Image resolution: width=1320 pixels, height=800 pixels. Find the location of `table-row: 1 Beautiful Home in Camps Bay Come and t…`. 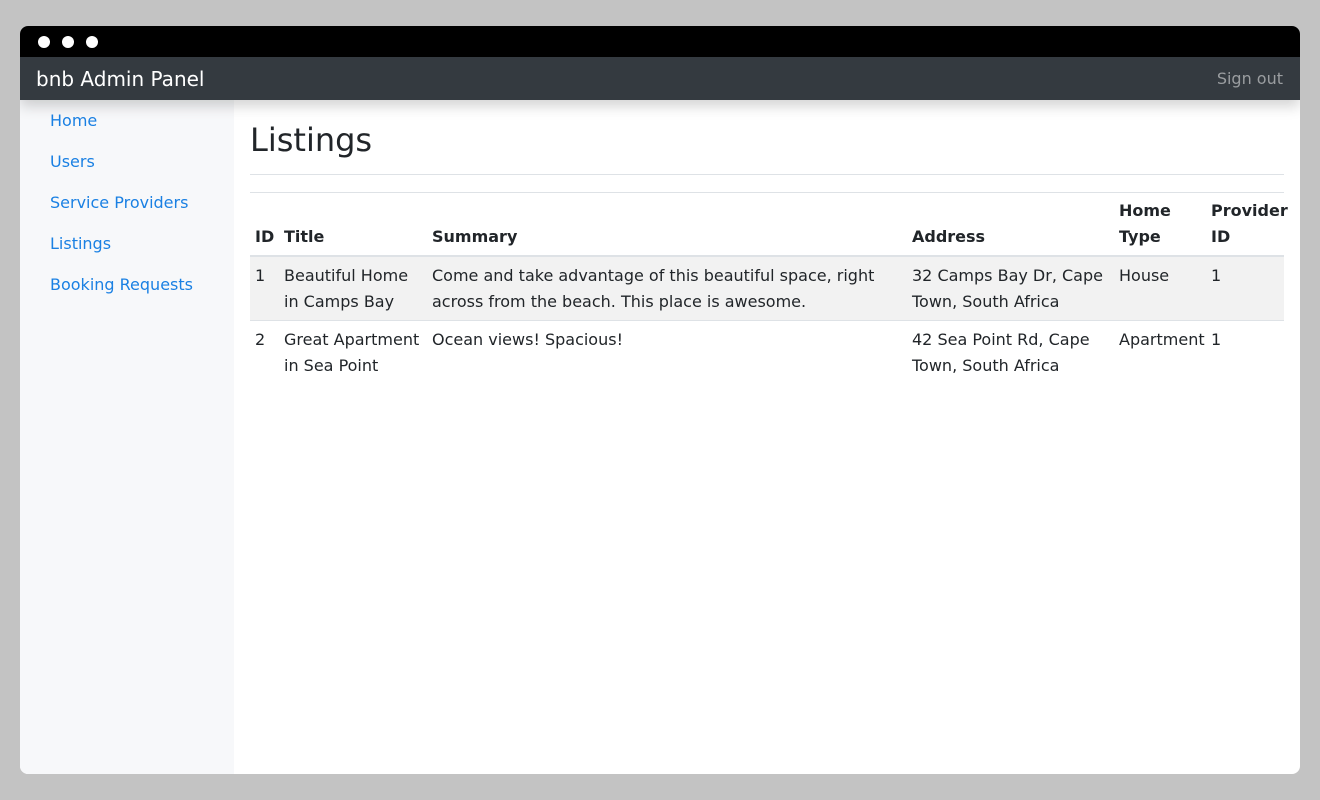

table-row: 1 Beautiful Home in Camps Bay Come and t… is located at coordinates (767, 288).